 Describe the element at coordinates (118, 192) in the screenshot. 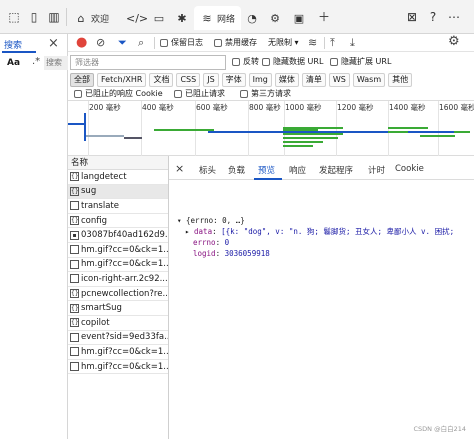

I see `list-item: {} sug` at that location.